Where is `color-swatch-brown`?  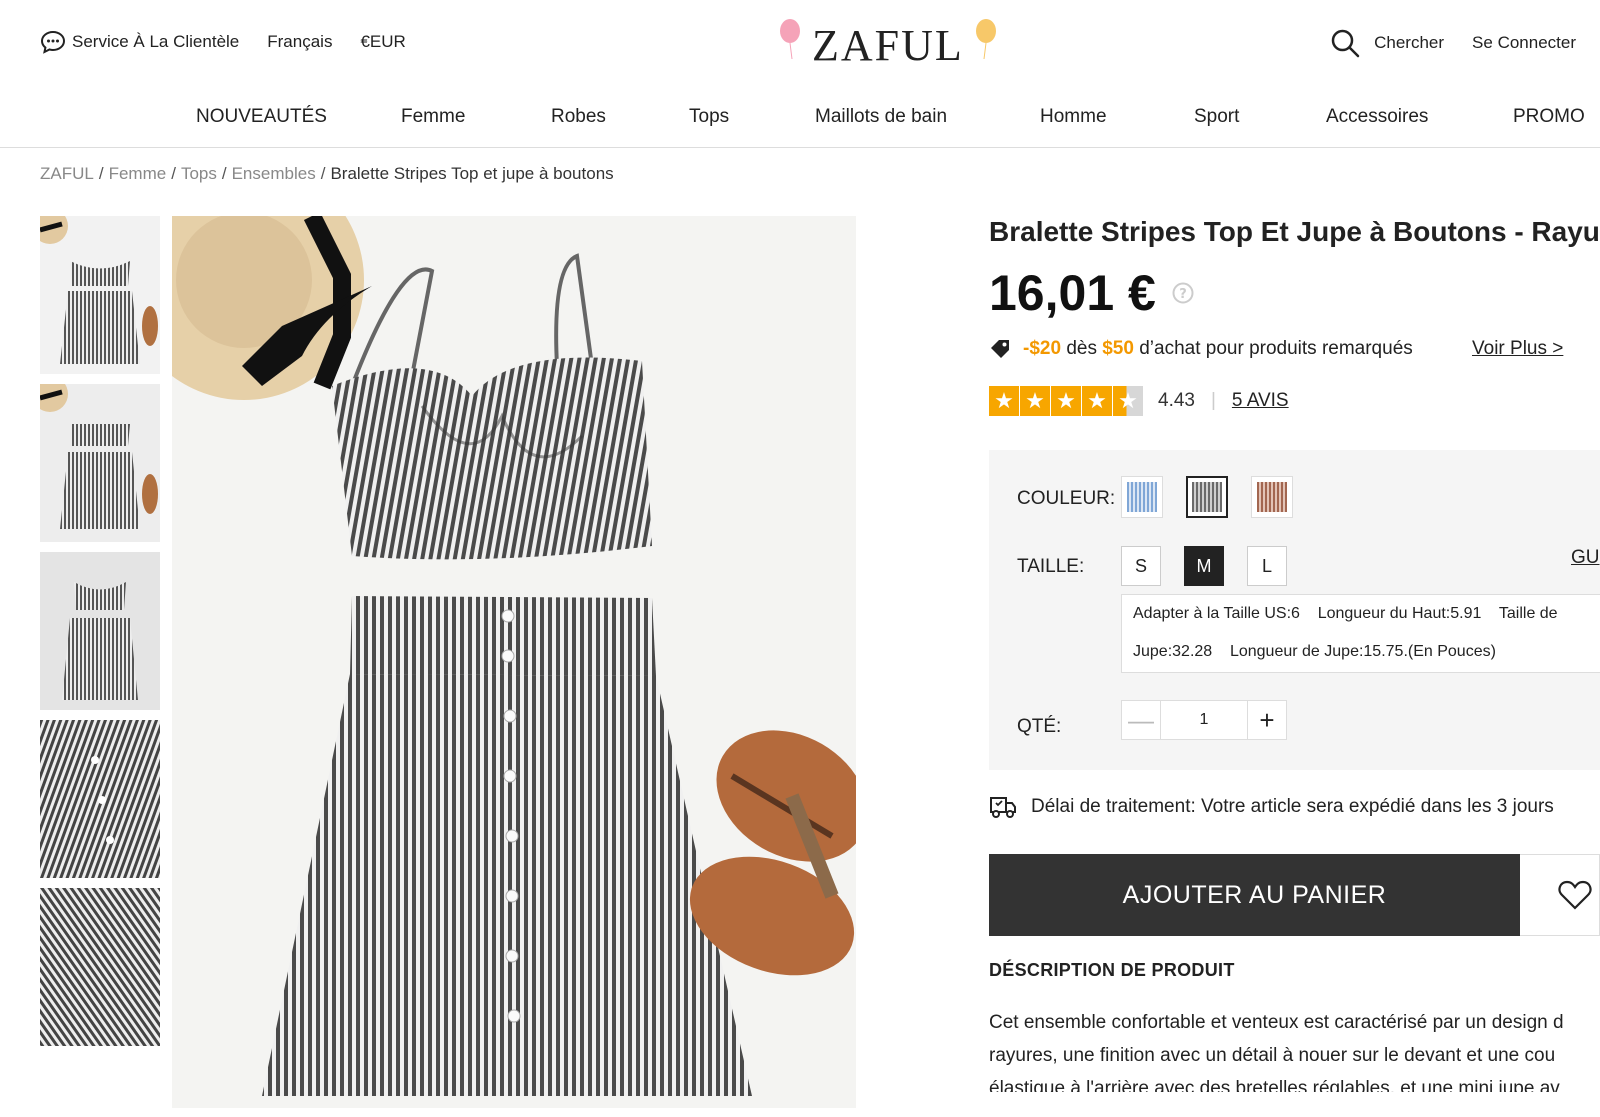 color-swatch-brown is located at coordinates (1272, 497).